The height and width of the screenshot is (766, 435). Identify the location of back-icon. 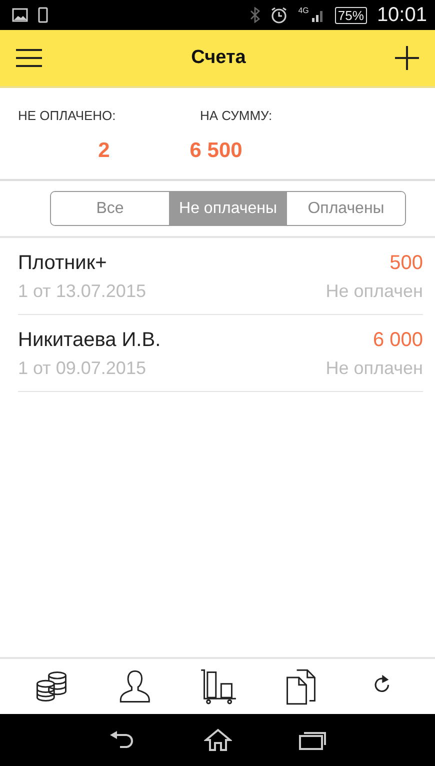
(122, 740).